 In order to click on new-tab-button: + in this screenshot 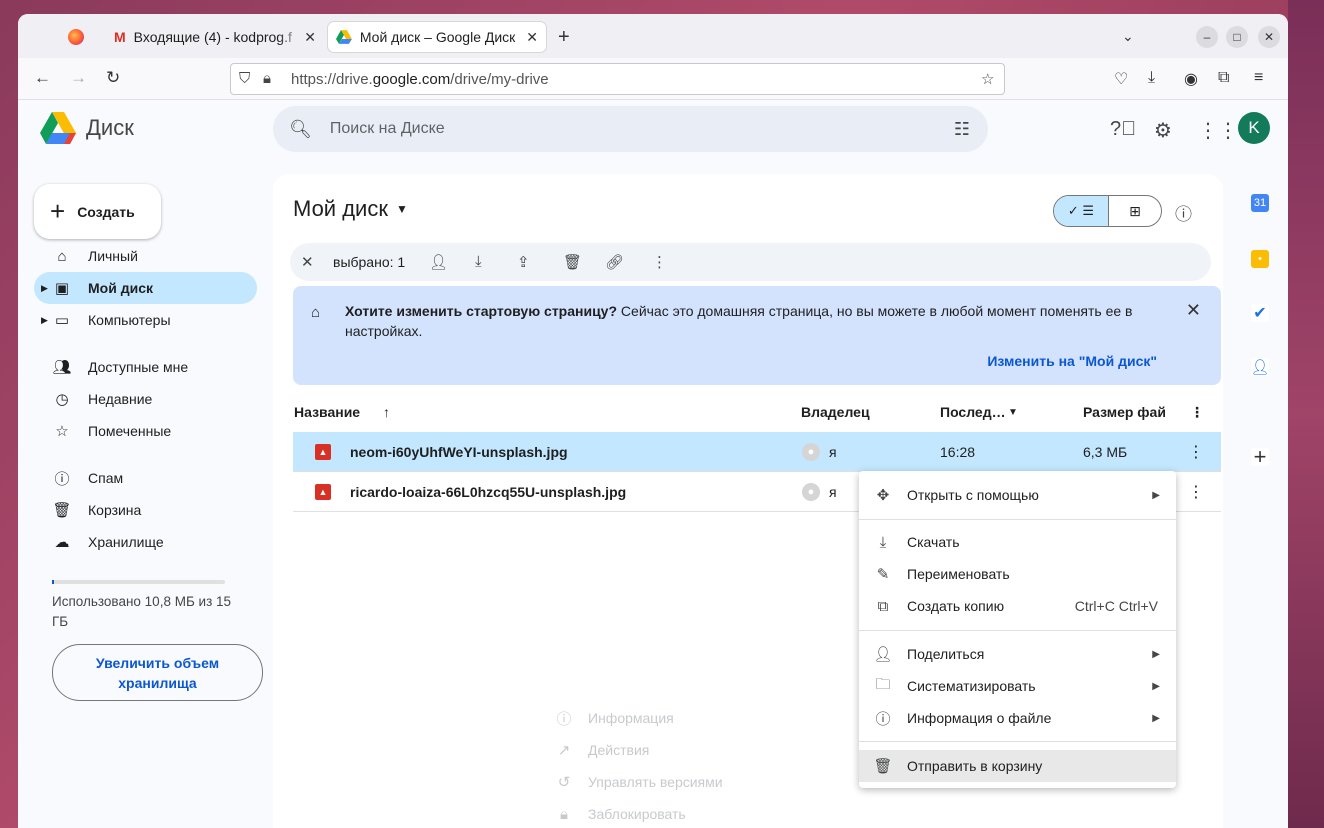, I will do `click(564, 37)`.